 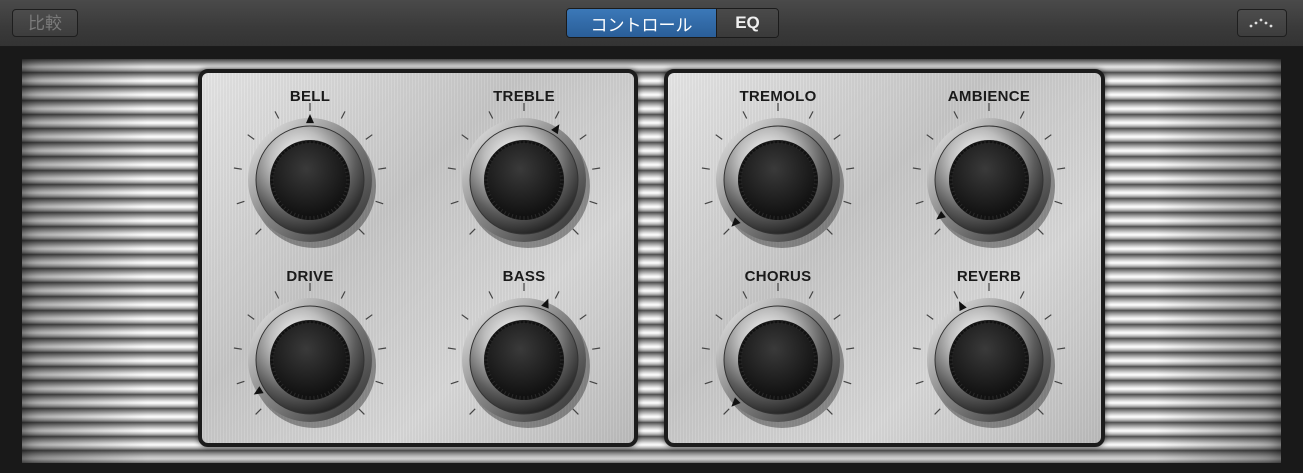 I want to click on compare-button: 比較, so click(x=45, y=23).